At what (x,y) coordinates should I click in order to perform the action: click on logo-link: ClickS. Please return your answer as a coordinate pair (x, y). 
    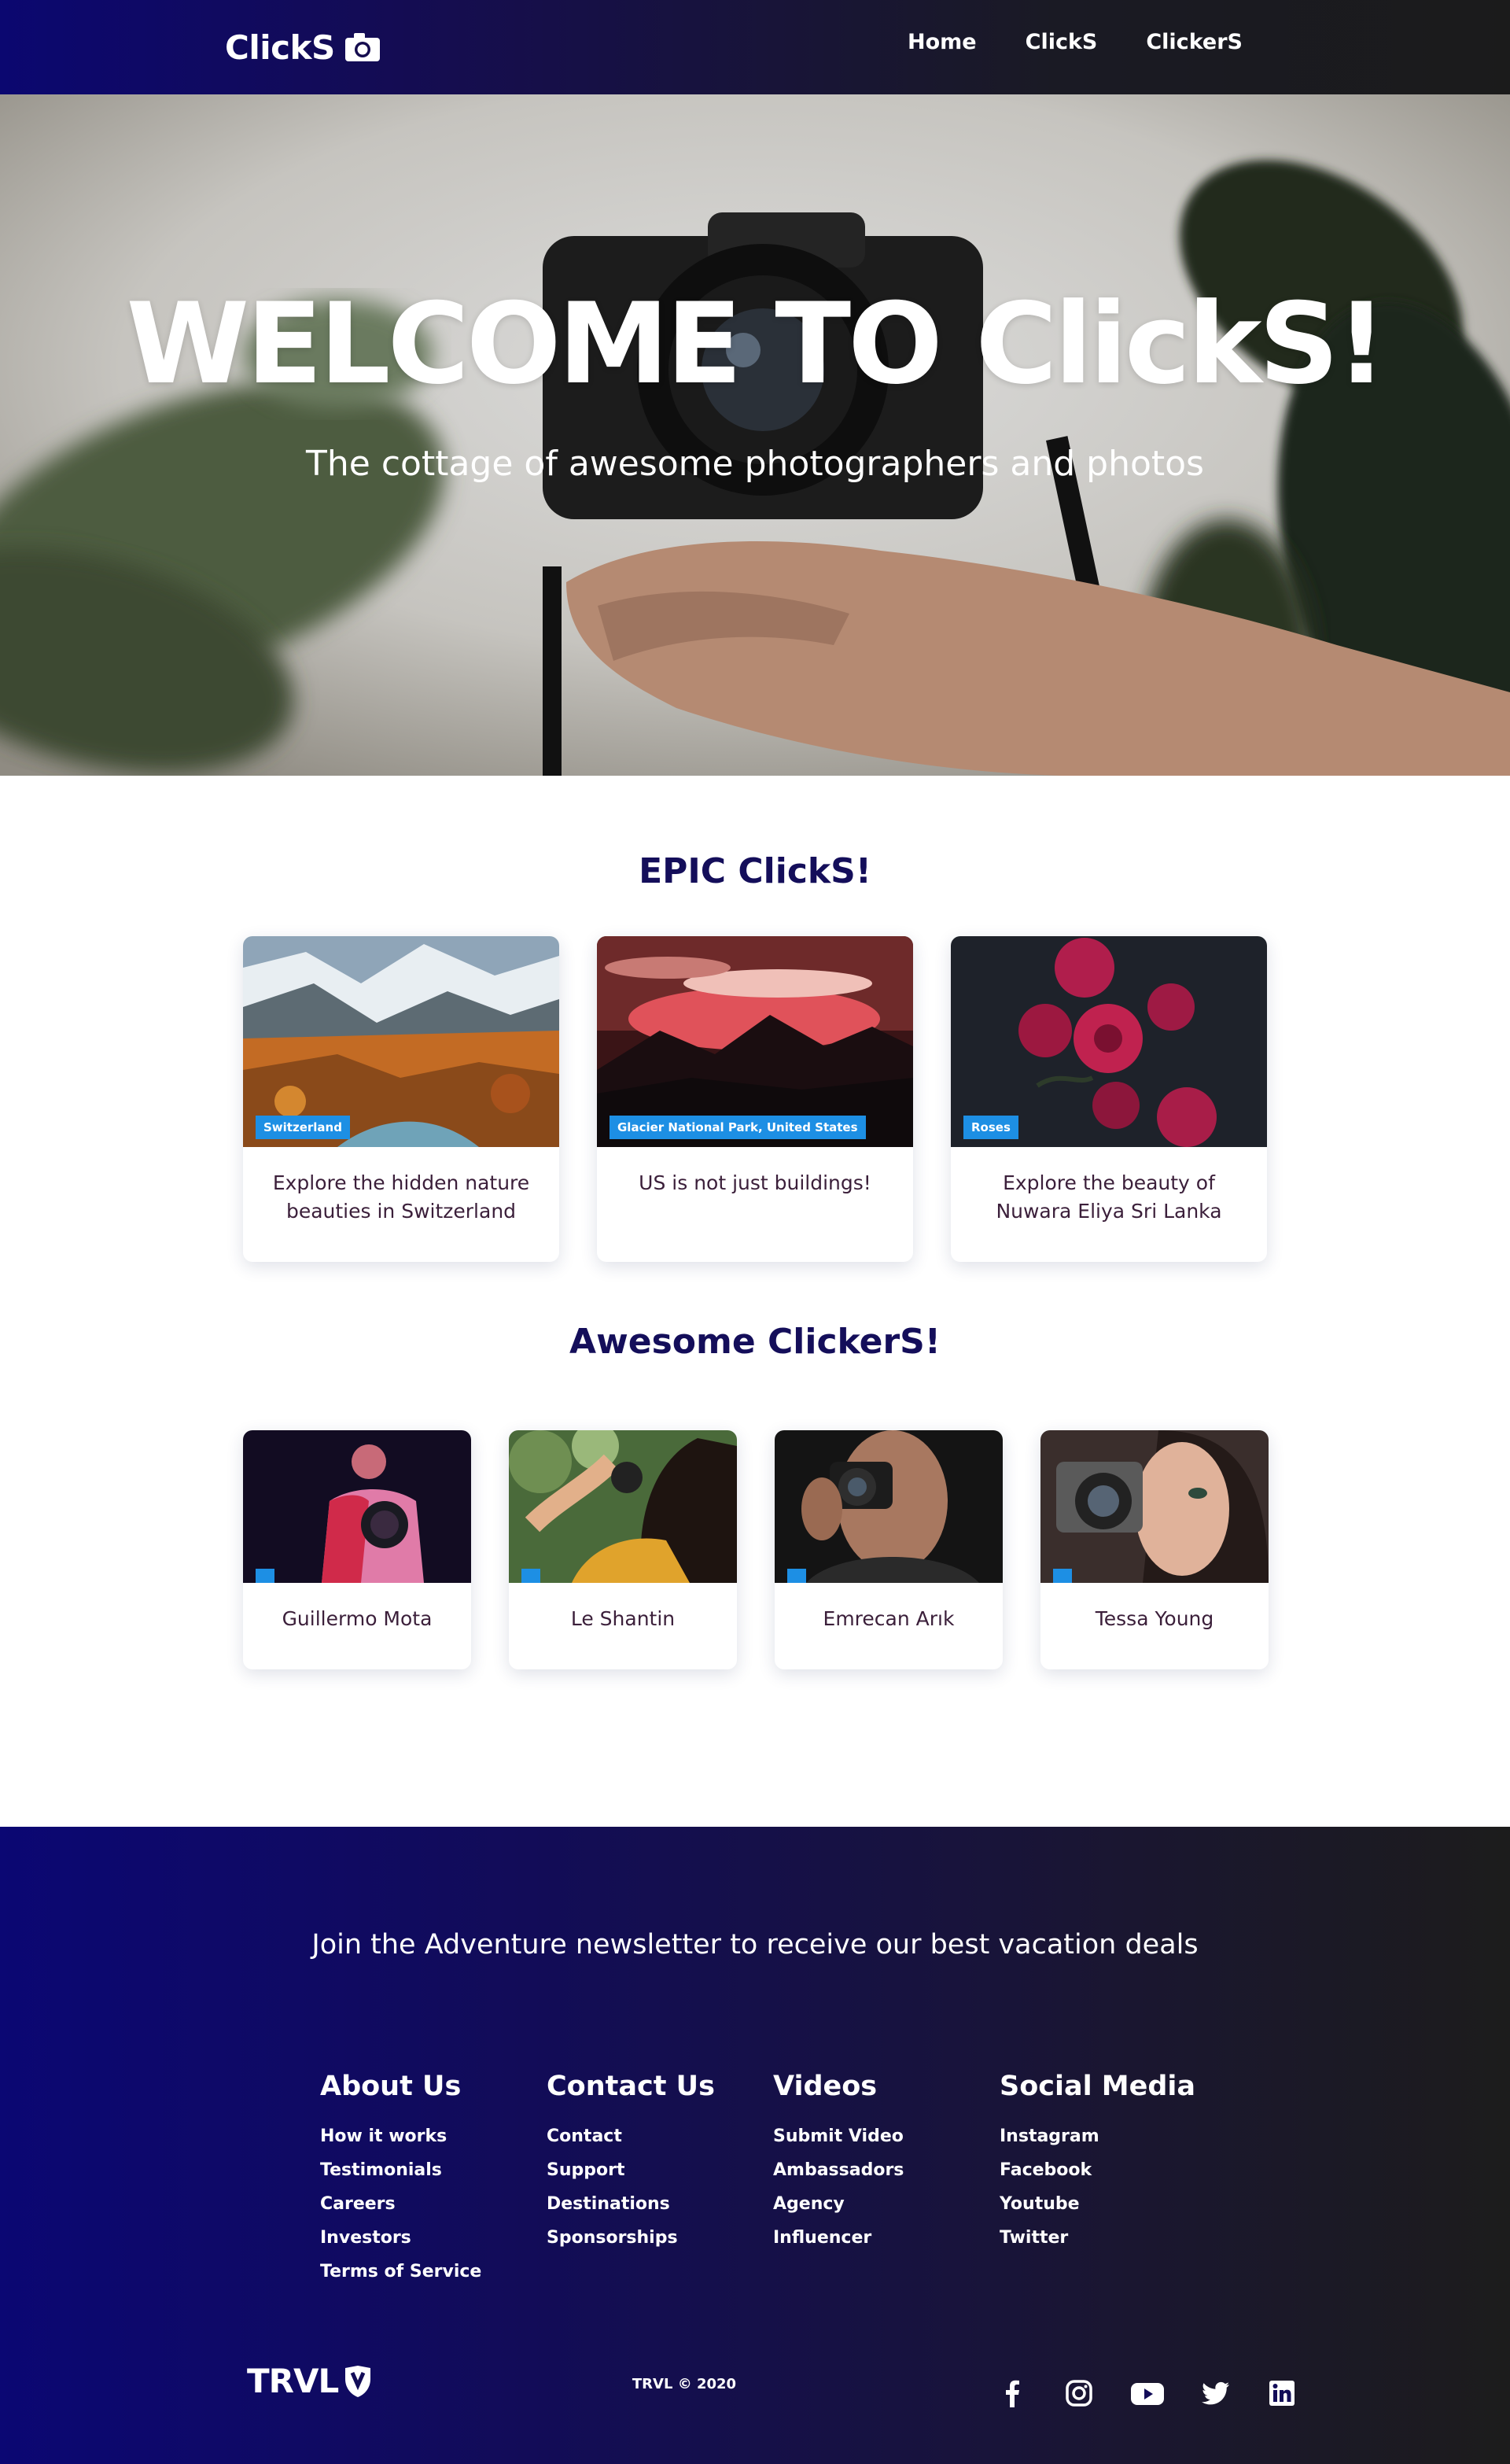
    Looking at the image, I should click on (303, 47).